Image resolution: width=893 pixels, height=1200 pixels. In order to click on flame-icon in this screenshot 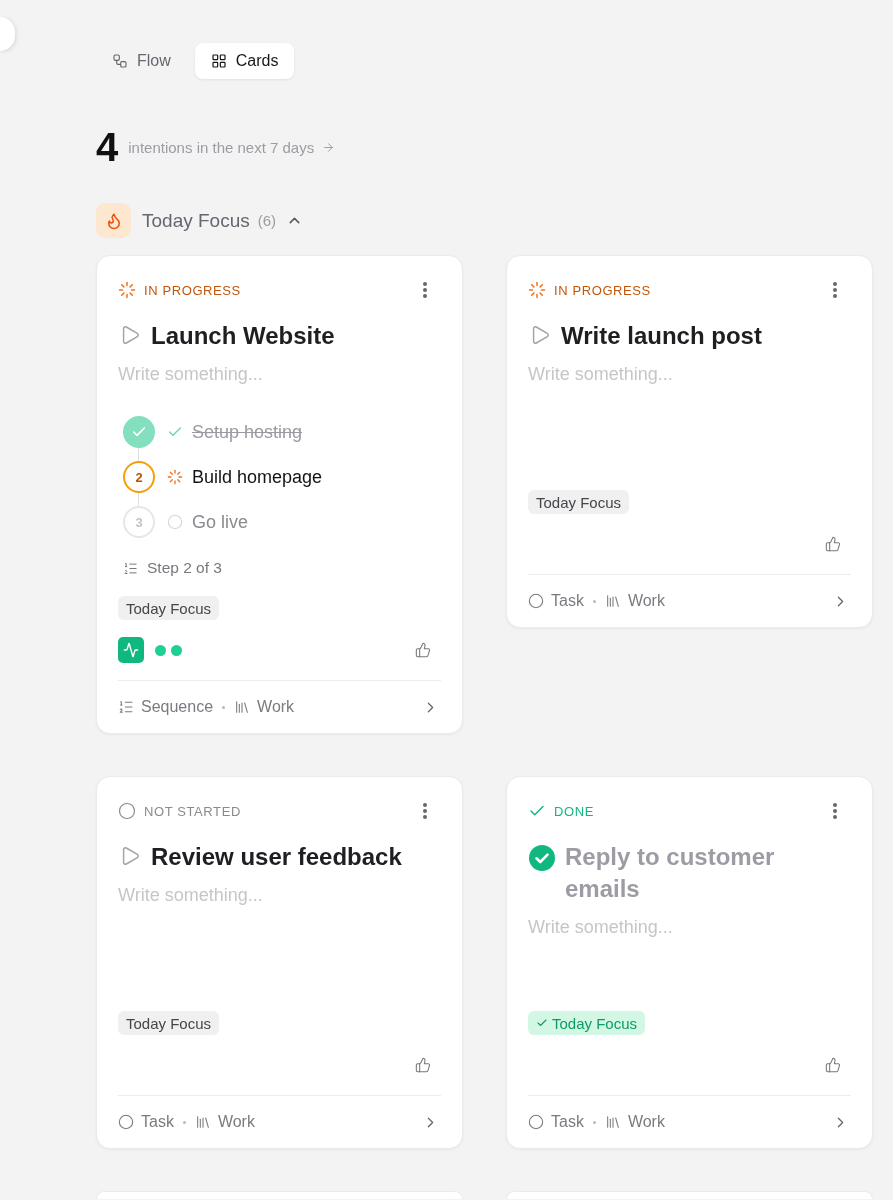, I will do `click(113, 220)`.